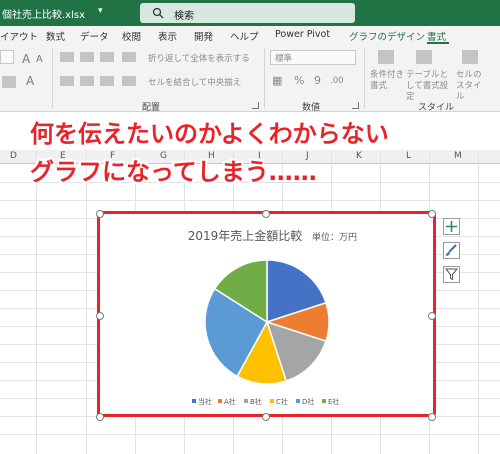 This screenshot has height=454, width=500. I want to click on conditional-format-icon, so click(386, 57).